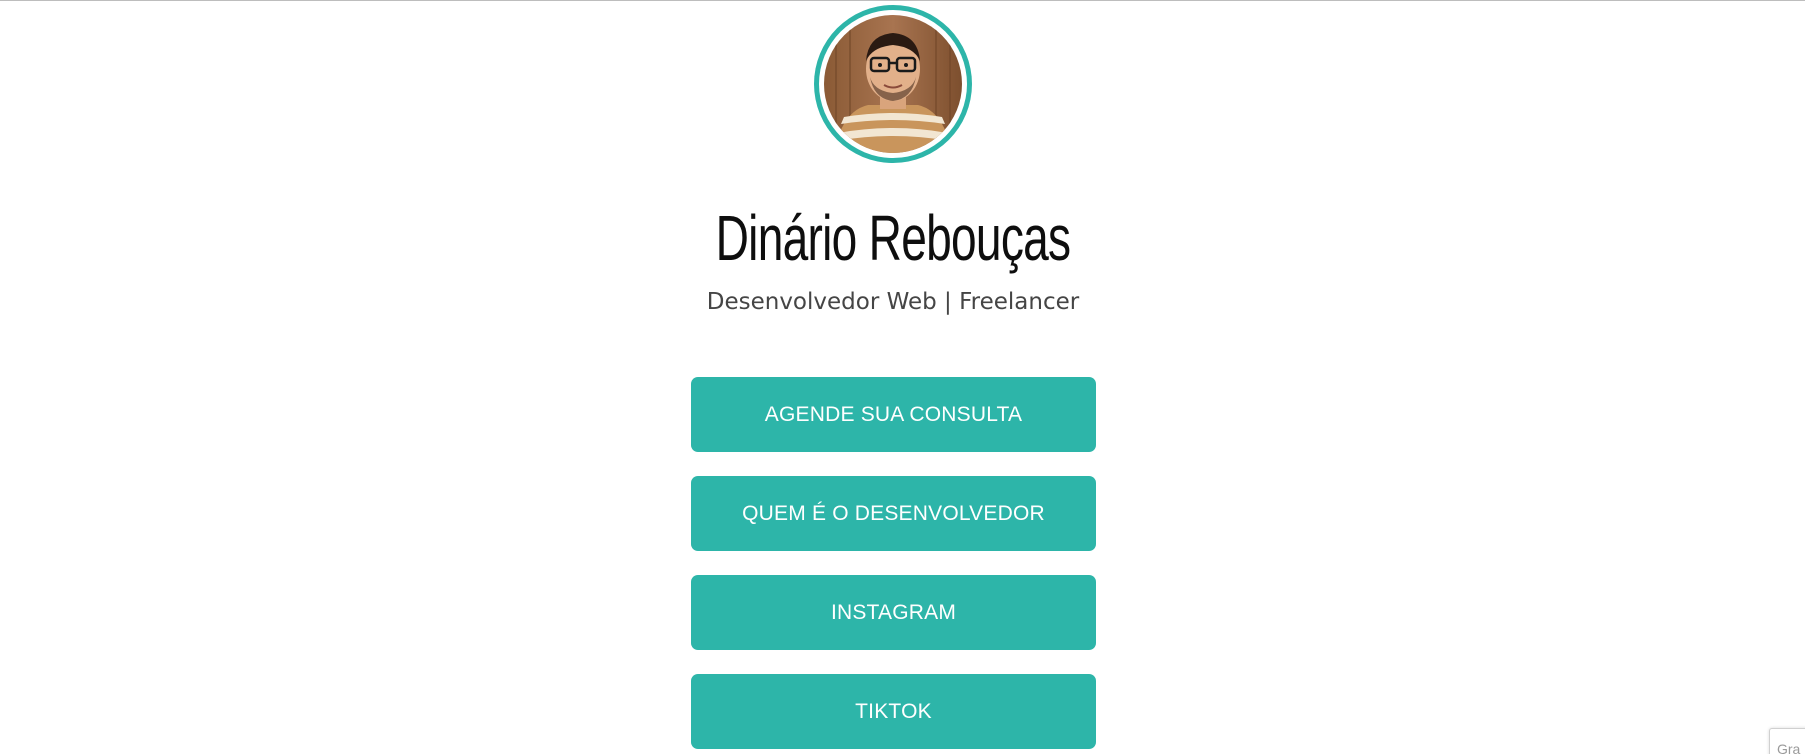 The image size is (1805, 754). I want to click on avatar-ring, so click(893, 84).